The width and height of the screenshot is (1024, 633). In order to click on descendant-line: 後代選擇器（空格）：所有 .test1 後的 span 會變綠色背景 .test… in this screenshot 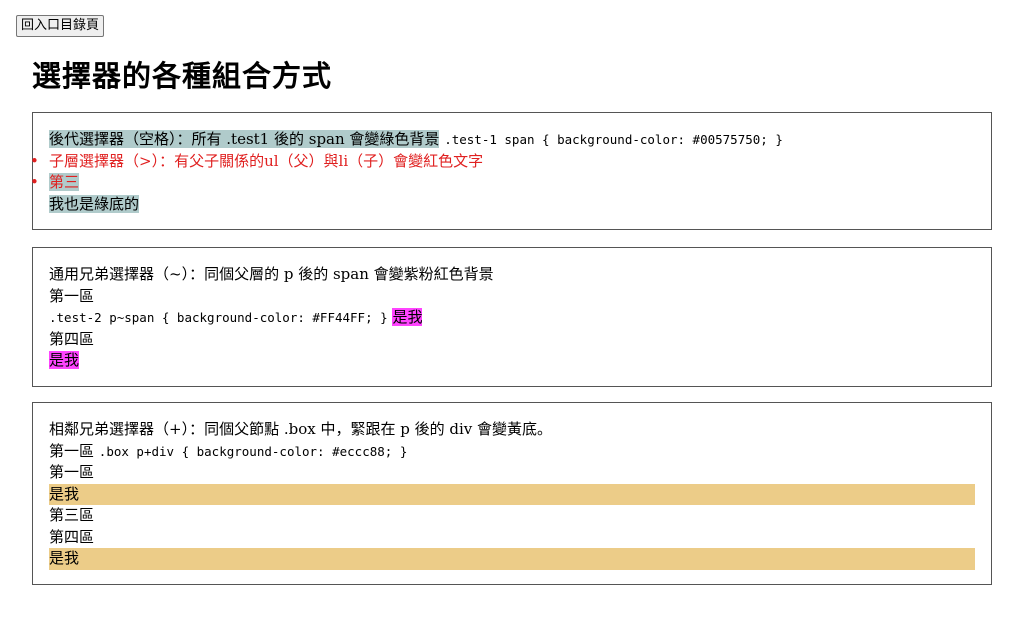, I will do `click(512, 140)`.